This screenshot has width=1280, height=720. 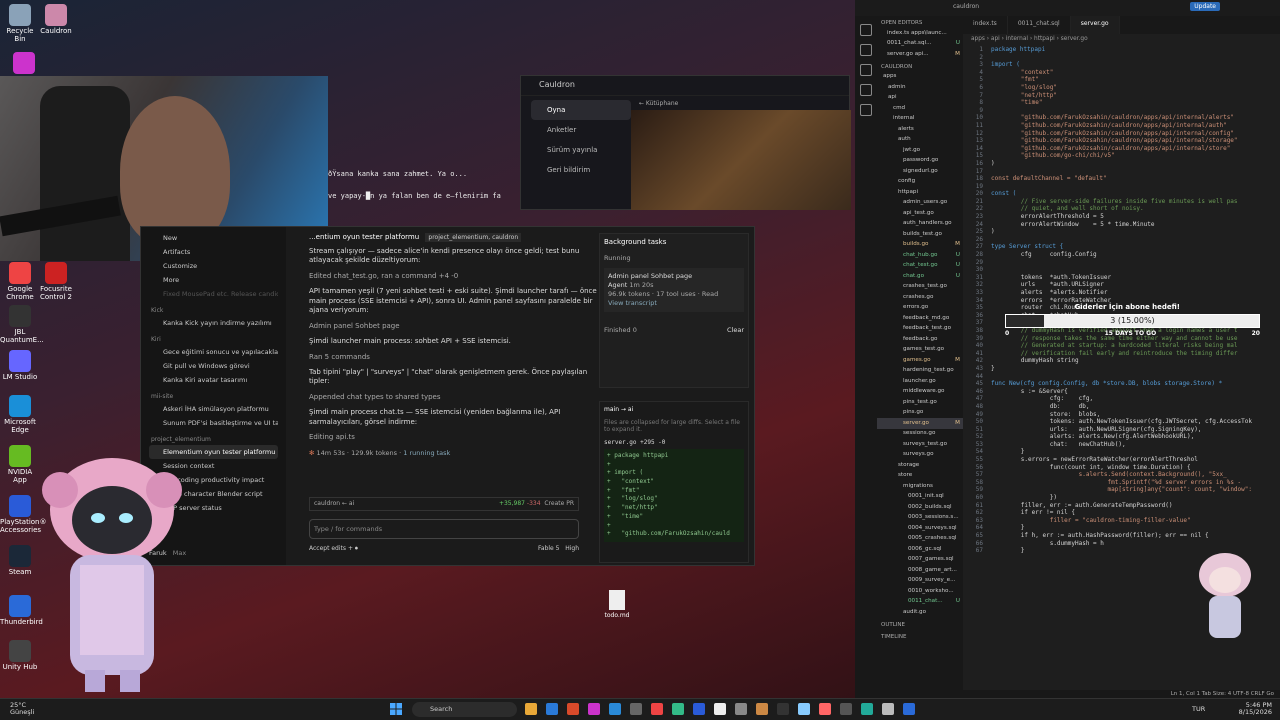 I want to click on desktop-icon: NVIDIA App, so click(x=20, y=464).